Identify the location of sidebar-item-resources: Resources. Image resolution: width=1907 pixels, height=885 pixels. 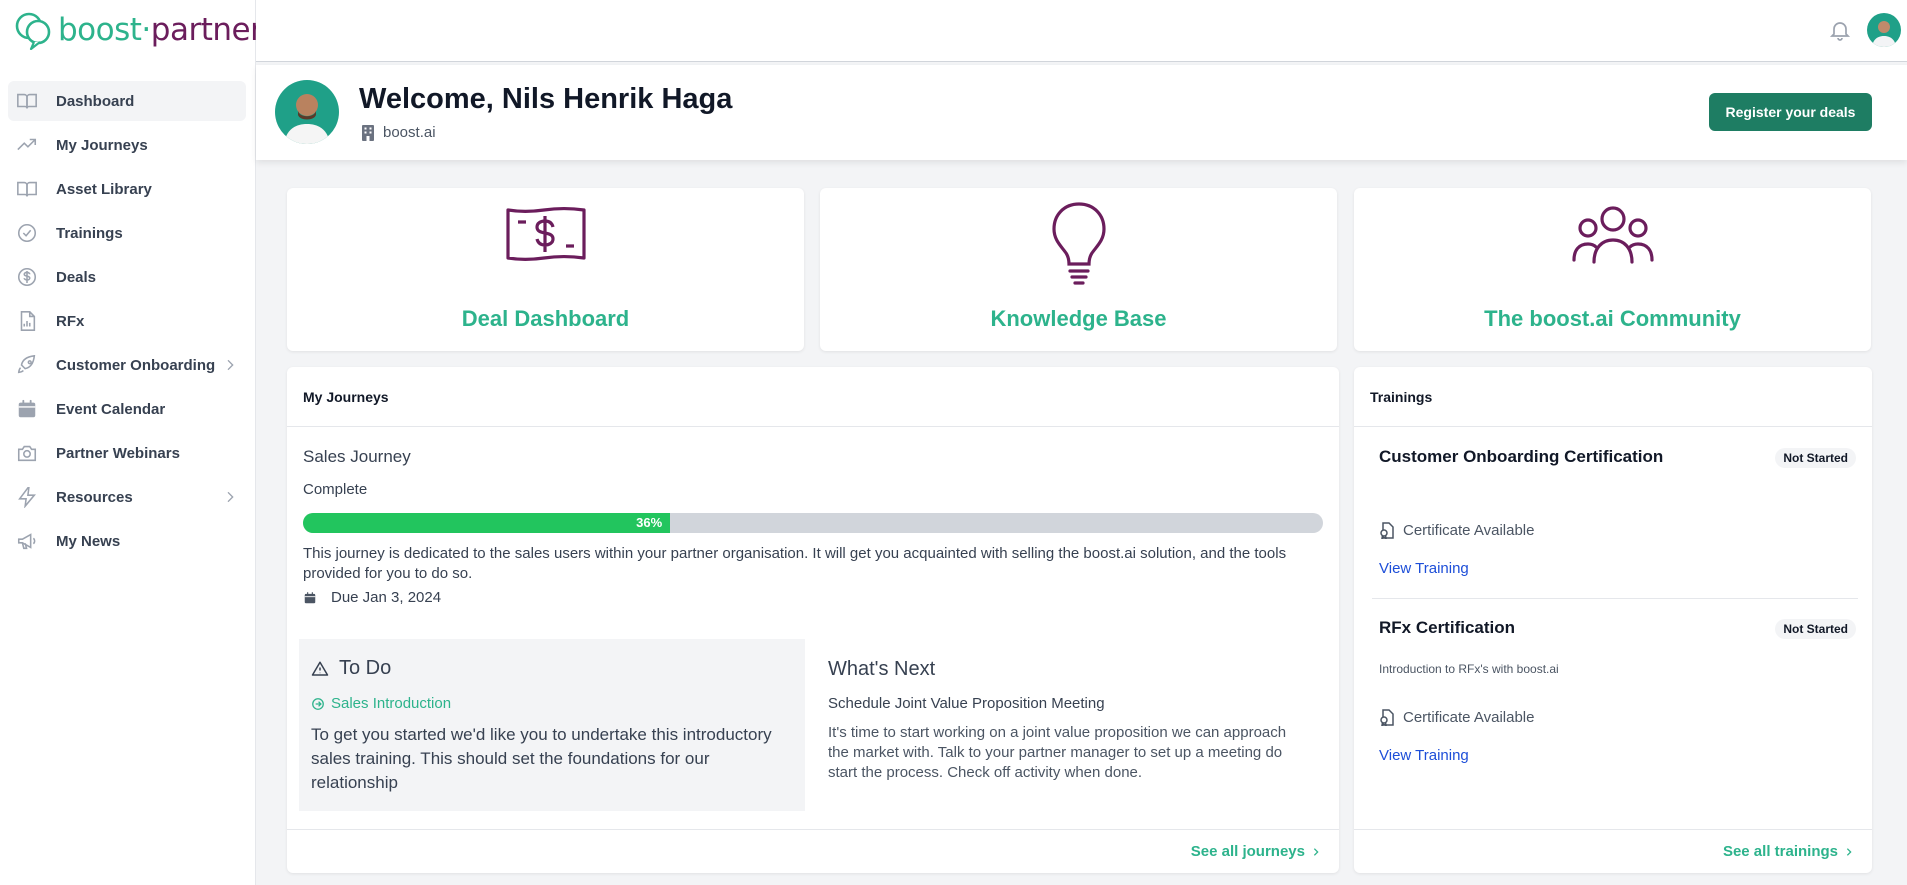
(127, 497).